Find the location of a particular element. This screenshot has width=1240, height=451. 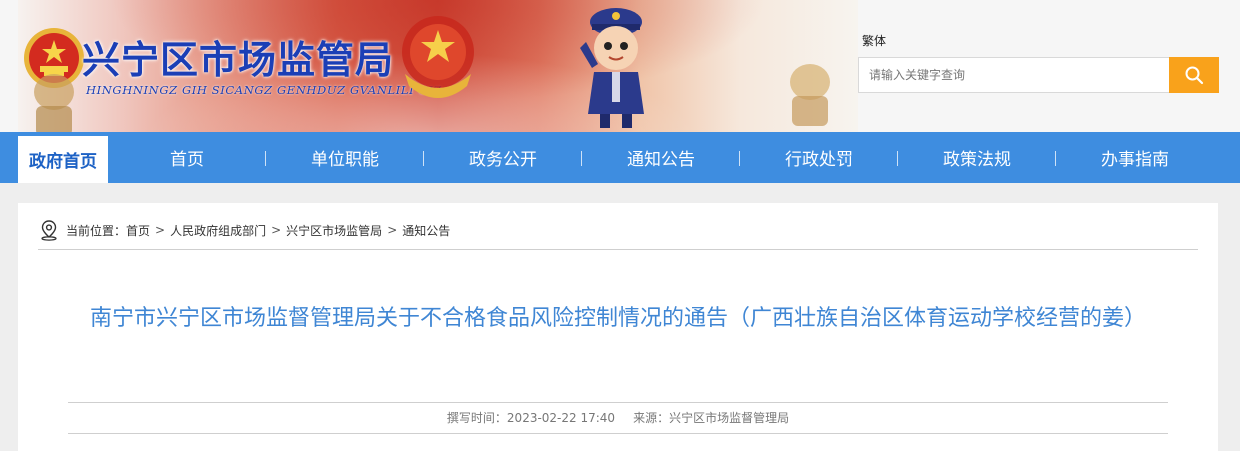

search-box is located at coordinates (1038, 75).